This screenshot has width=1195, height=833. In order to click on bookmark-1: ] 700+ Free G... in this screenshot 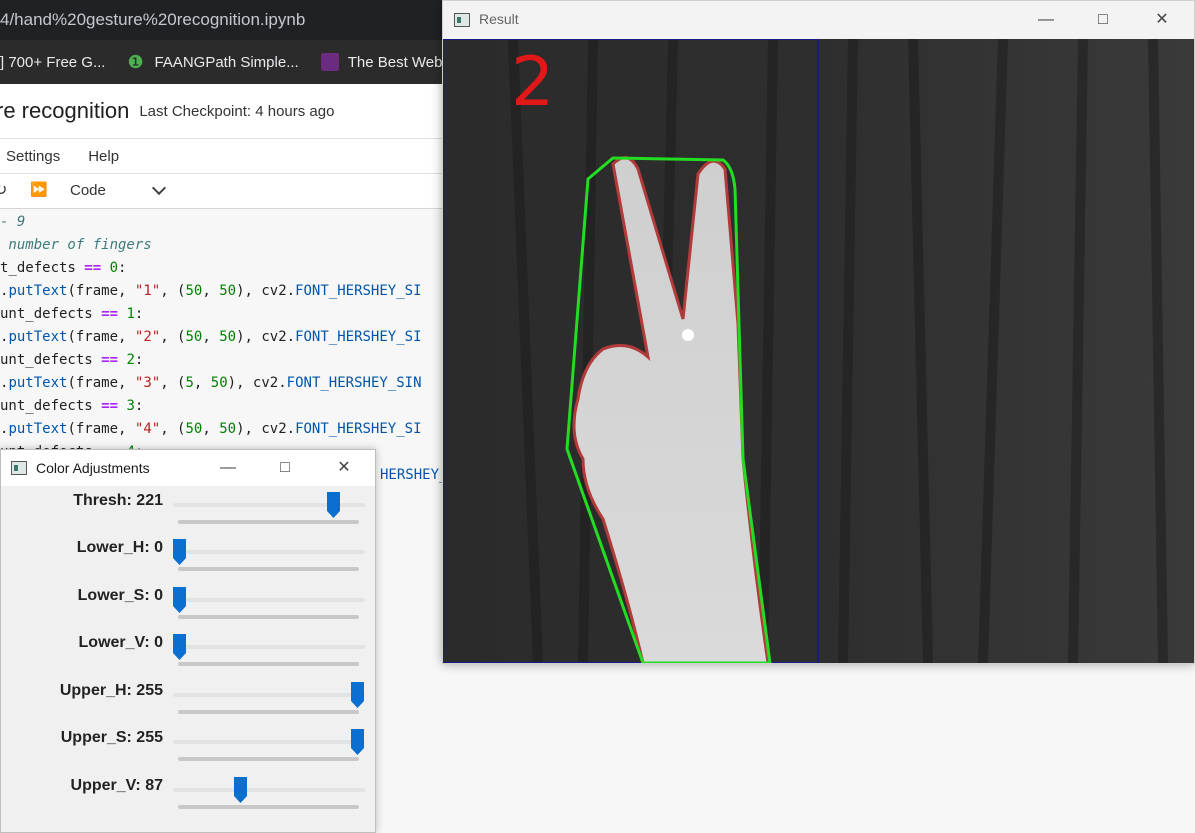, I will do `click(52, 62)`.